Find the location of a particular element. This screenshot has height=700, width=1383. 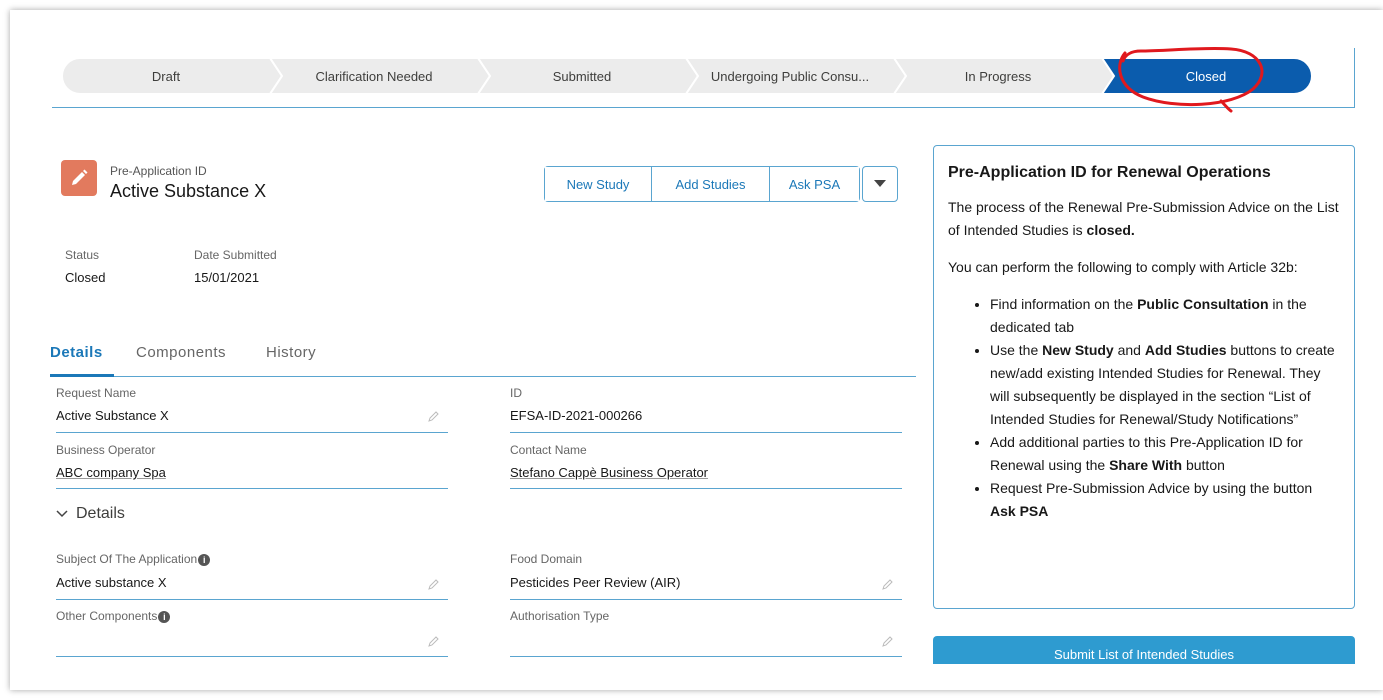

tab-history: History is located at coordinates (291, 352).